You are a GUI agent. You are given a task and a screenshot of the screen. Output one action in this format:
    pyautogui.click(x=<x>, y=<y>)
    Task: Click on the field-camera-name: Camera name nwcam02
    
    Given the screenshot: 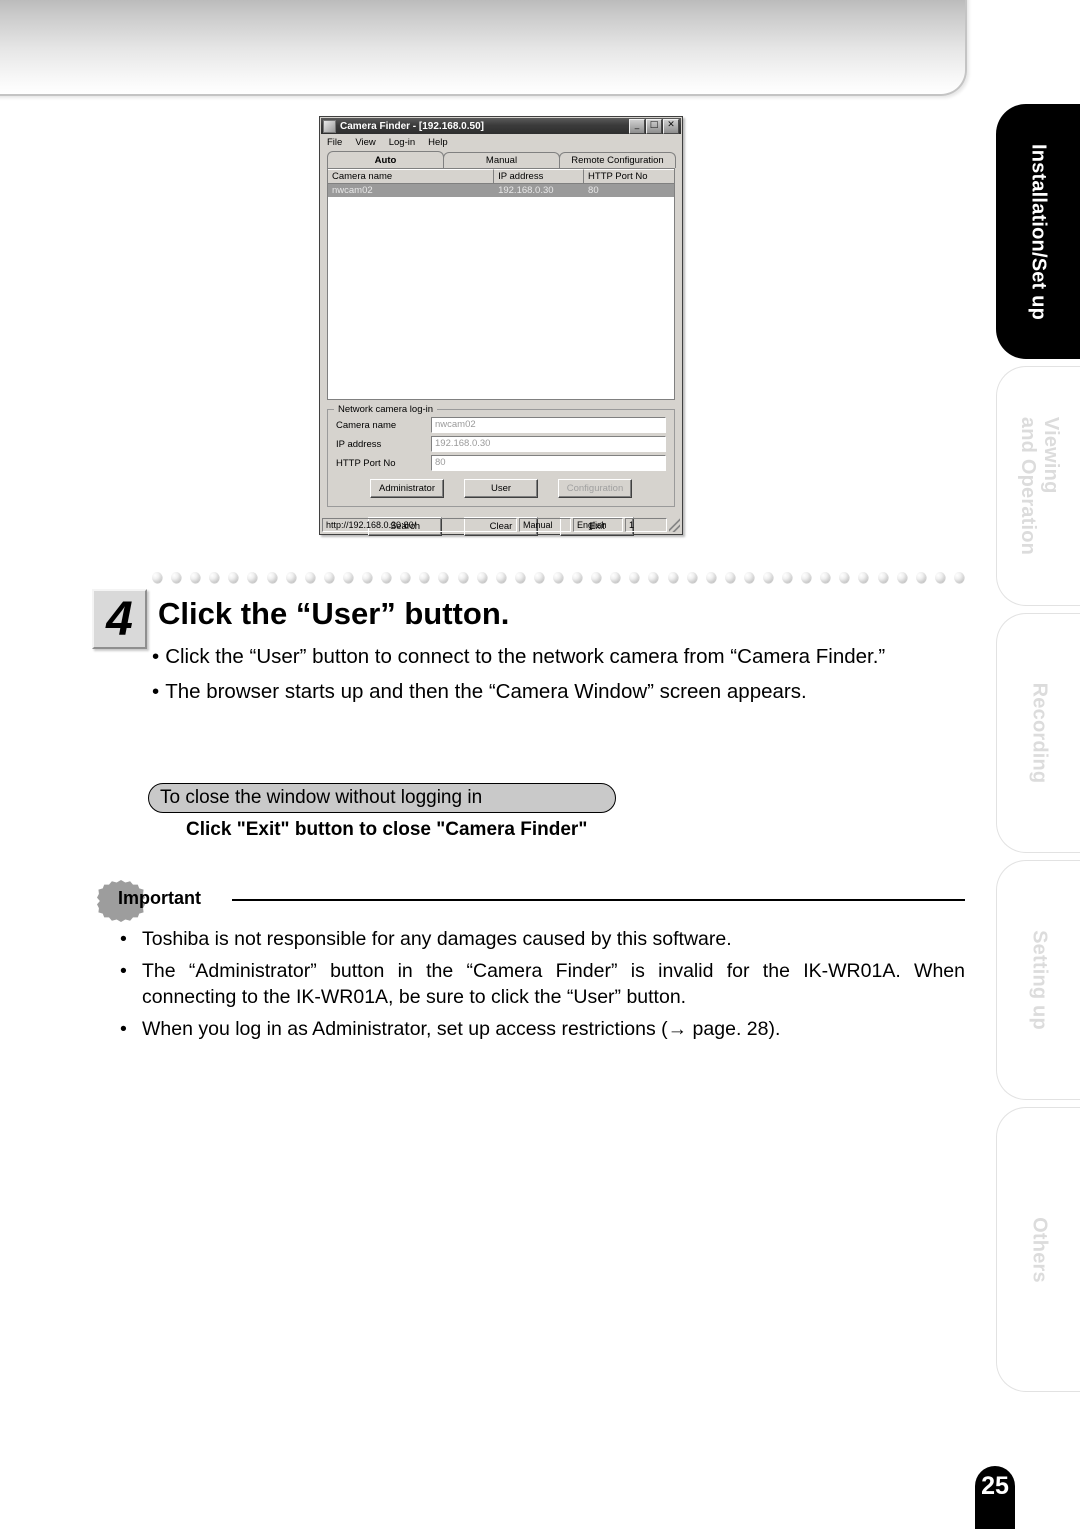 What is the action you would take?
    pyautogui.click(x=501, y=425)
    